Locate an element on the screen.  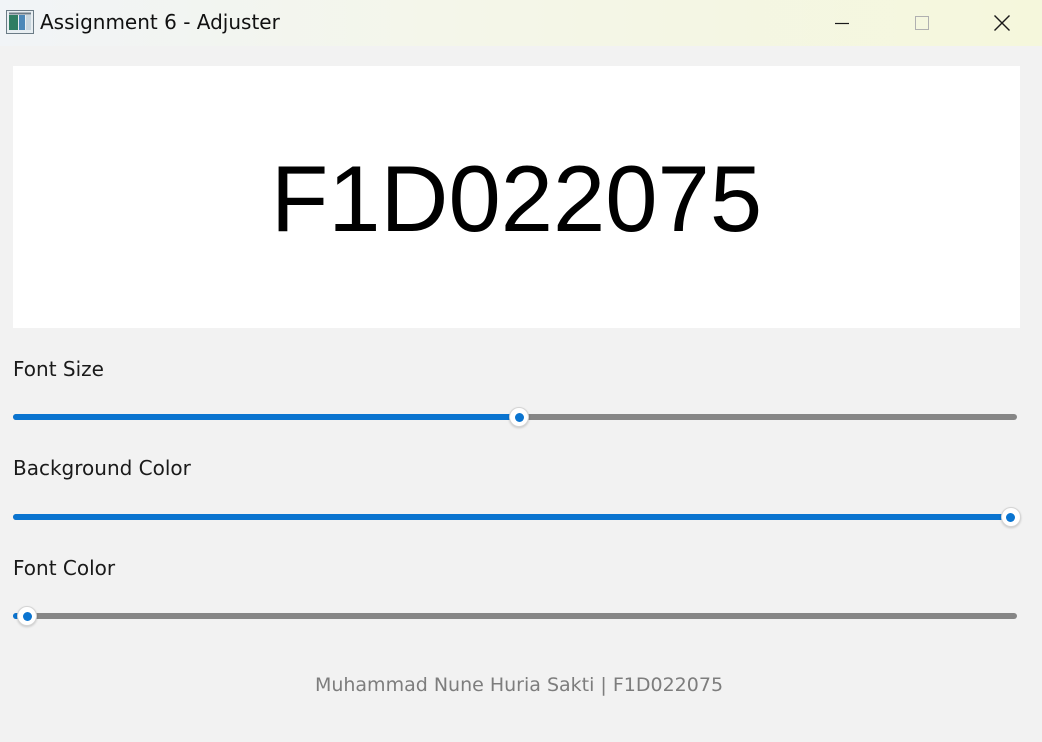
font-size-label: Font Size is located at coordinates (58, 369).